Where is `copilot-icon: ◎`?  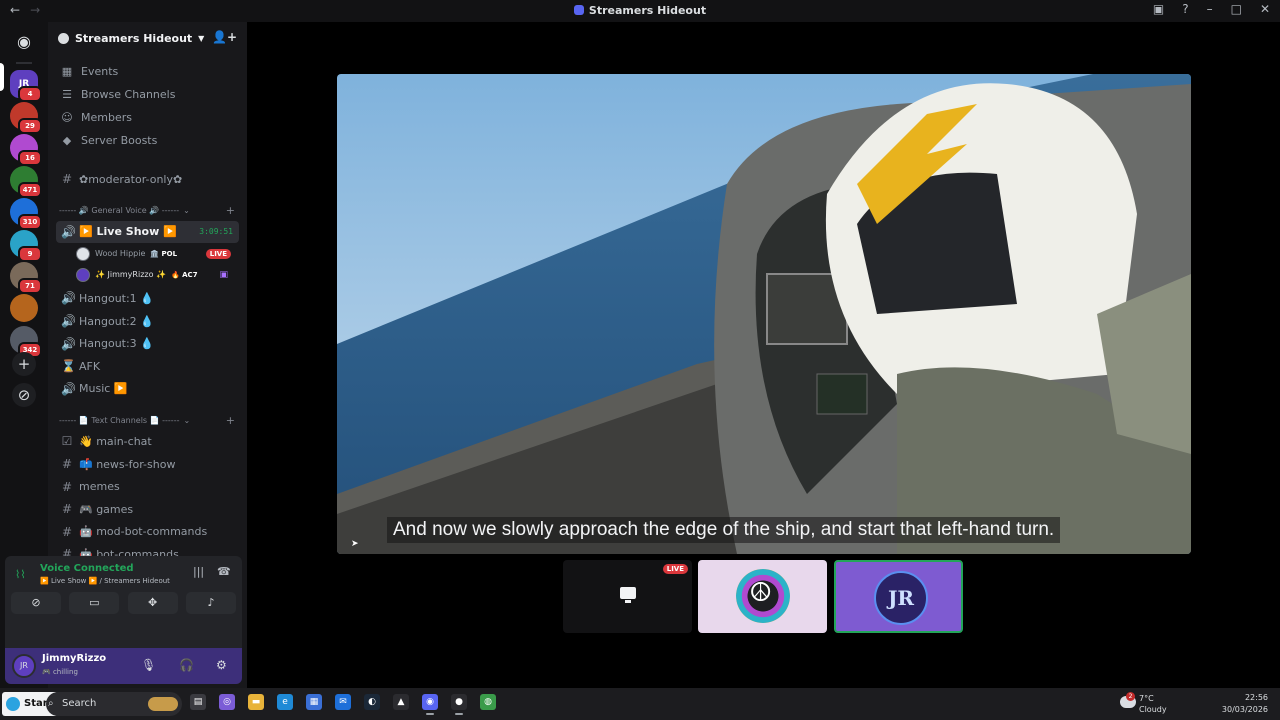
copilot-icon: ◎ is located at coordinates (227, 702).